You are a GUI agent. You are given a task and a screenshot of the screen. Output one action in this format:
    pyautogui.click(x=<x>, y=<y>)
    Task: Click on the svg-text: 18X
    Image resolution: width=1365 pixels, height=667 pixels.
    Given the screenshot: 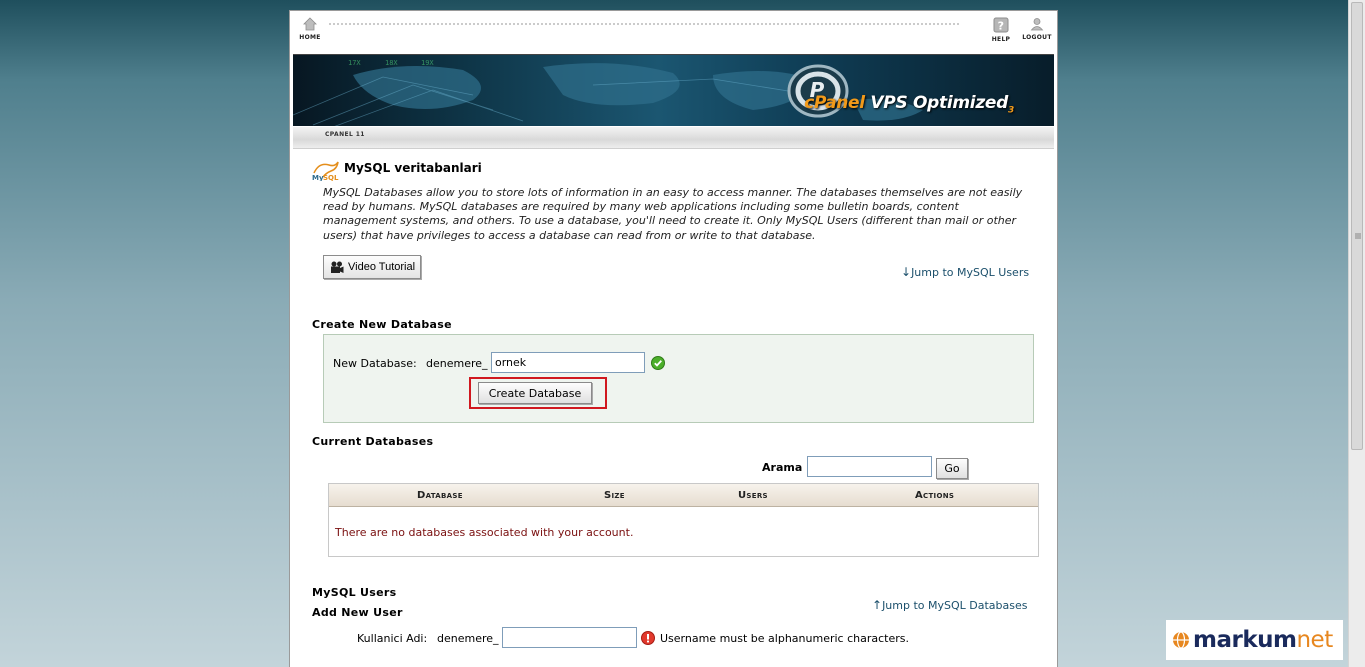 What is the action you would take?
    pyautogui.click(x=391, y=63)
    